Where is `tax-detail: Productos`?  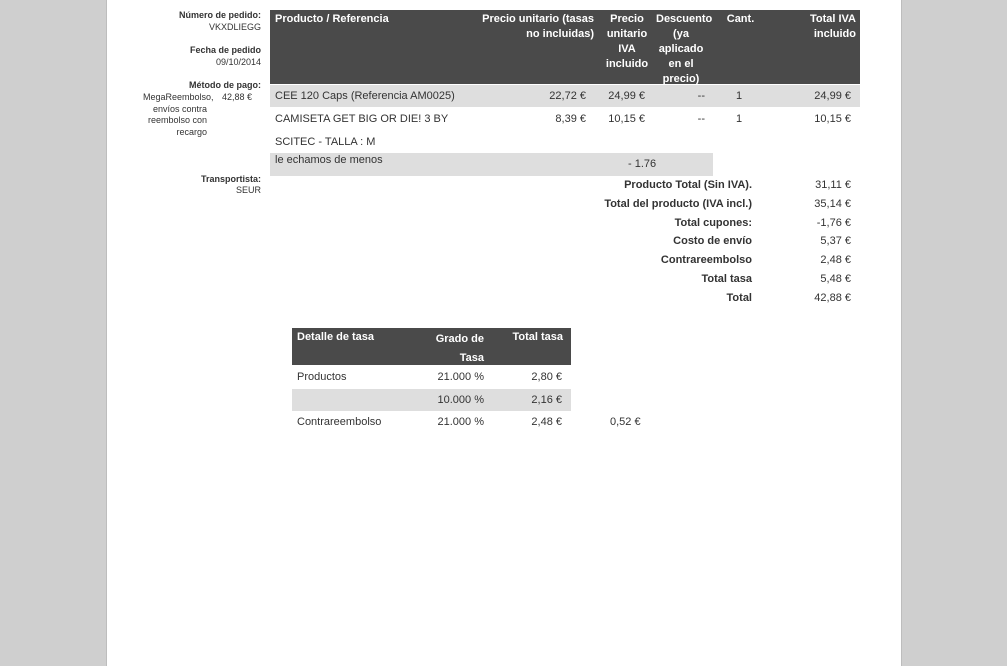
tax-detail: Productos is located at coordinates (322, 377).